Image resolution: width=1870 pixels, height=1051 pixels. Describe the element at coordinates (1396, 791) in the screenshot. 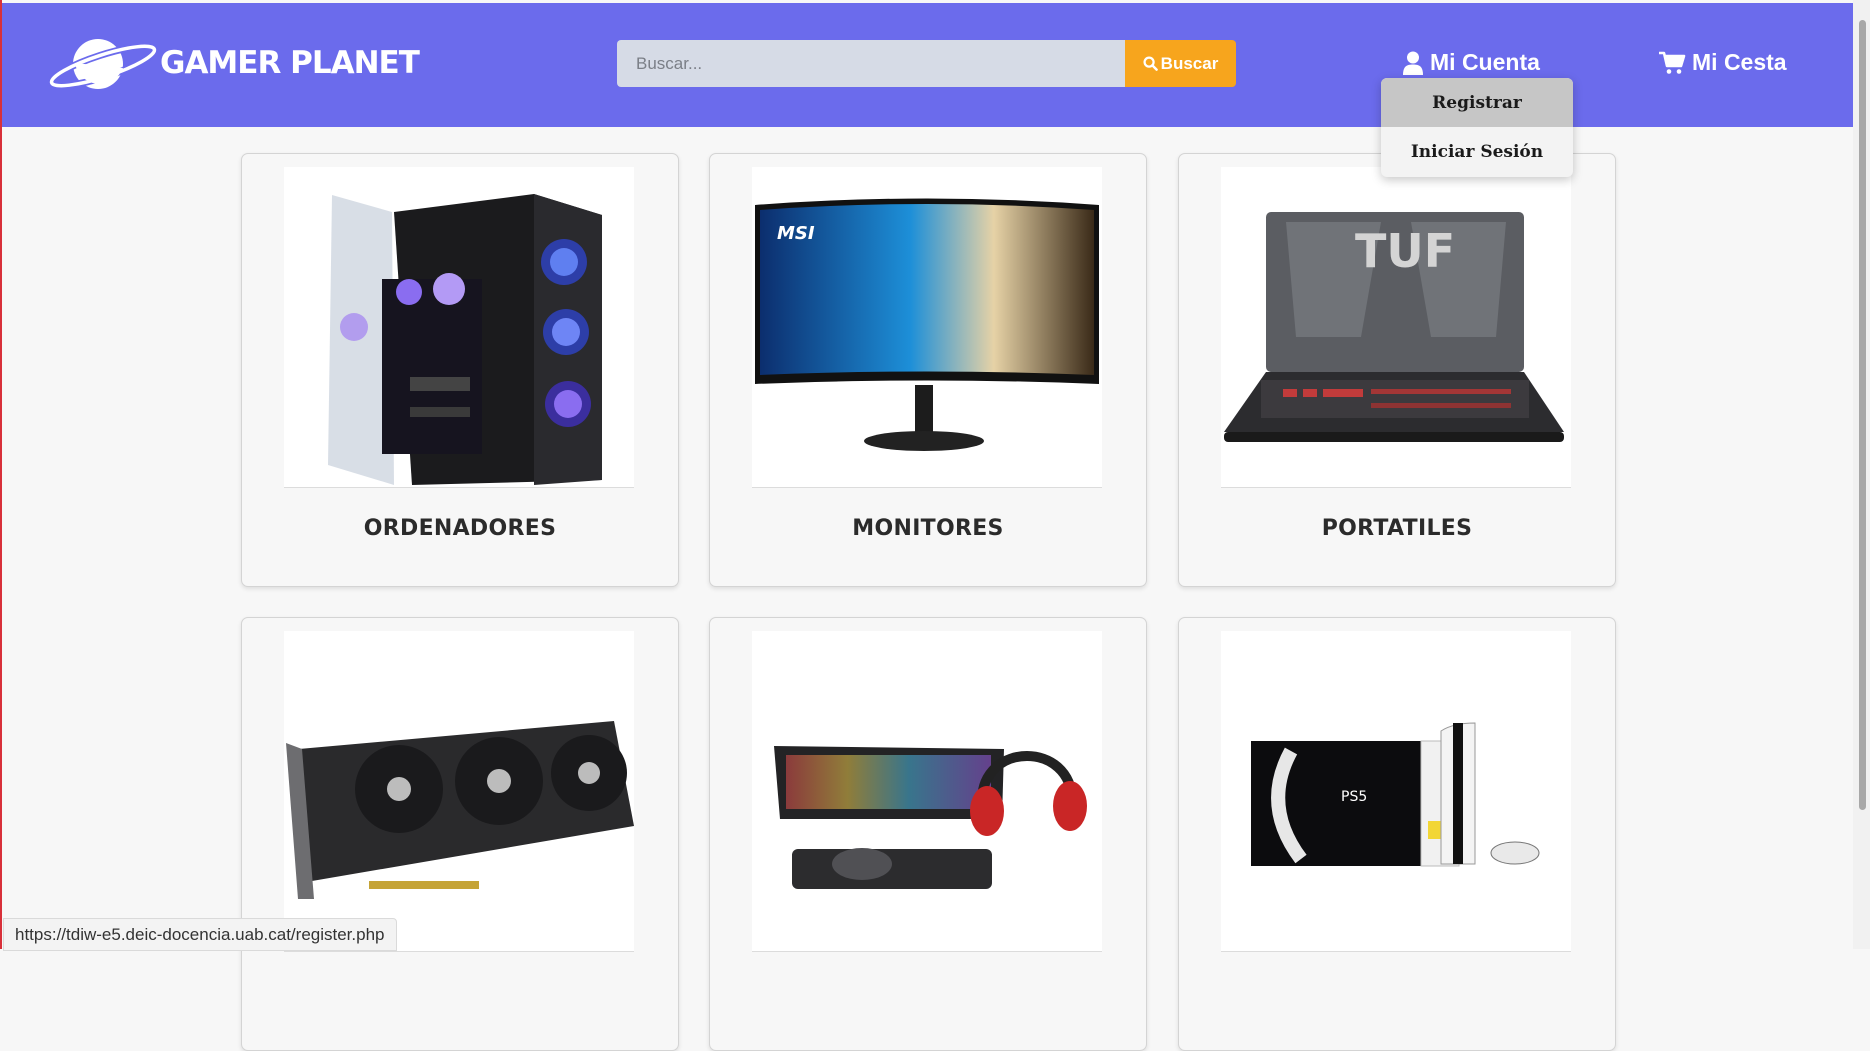

I see `ps5-console-image: PS5` at that location.